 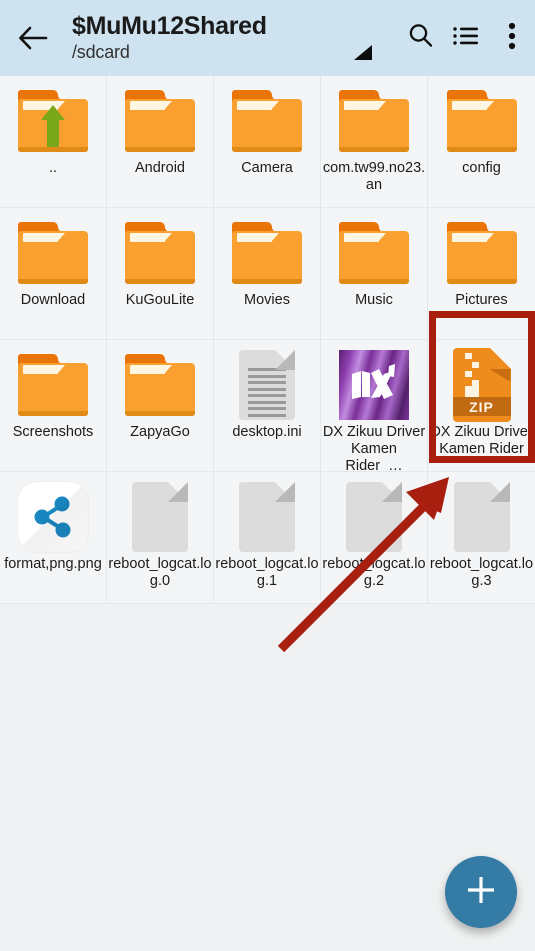 I want to click on grid-item-pictures: Pictures, so click(x=481, y=274).